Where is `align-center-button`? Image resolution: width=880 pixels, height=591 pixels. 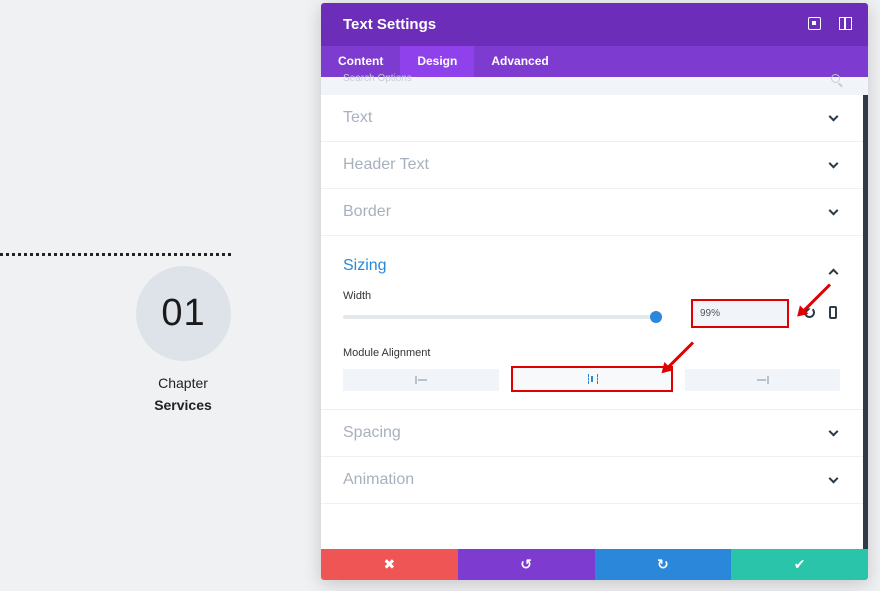 align-center-button is located at coordinates (592, 379).